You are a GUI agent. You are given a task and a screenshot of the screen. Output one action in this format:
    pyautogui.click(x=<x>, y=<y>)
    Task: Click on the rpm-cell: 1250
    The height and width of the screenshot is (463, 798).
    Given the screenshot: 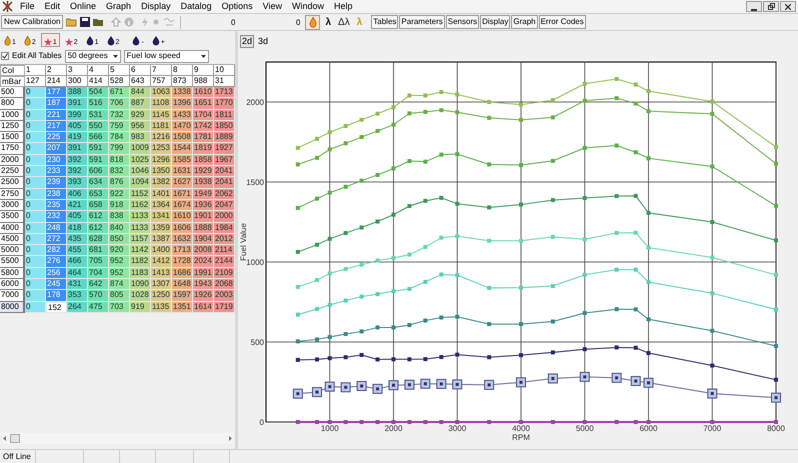 What is the action you would take?
    pyautogui.click(x=12, y=126)
    